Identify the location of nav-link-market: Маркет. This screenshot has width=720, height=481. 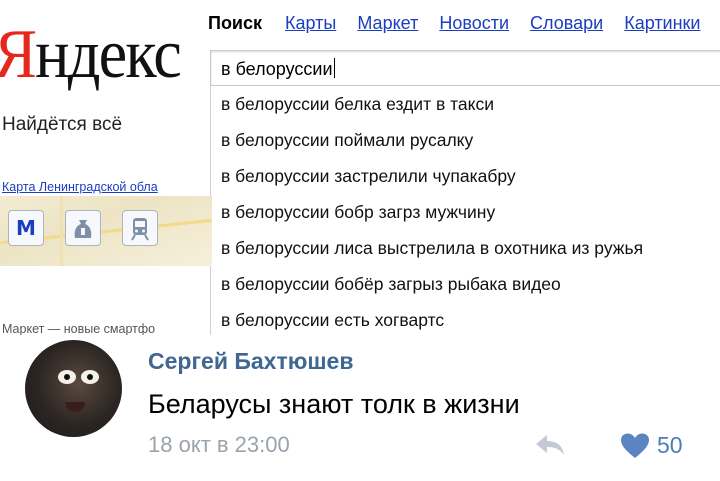
(387, 23).